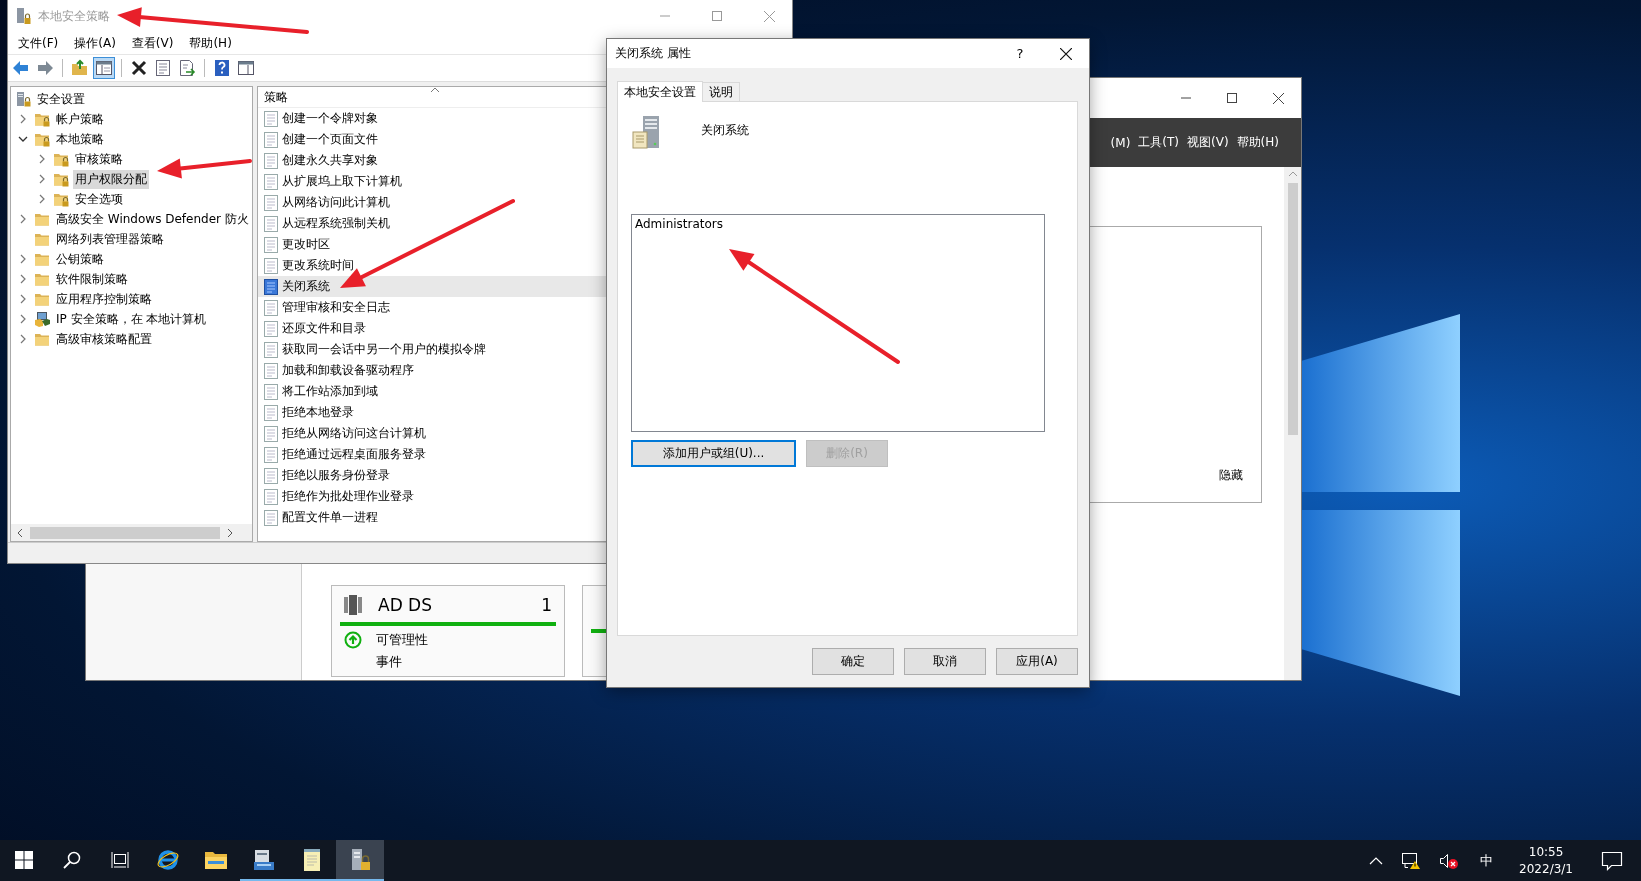 This screenshot has height=881, width=1641. Describe the element at coordinates (120, 859) in the screenshot. I see `task-view-icon` at that location.